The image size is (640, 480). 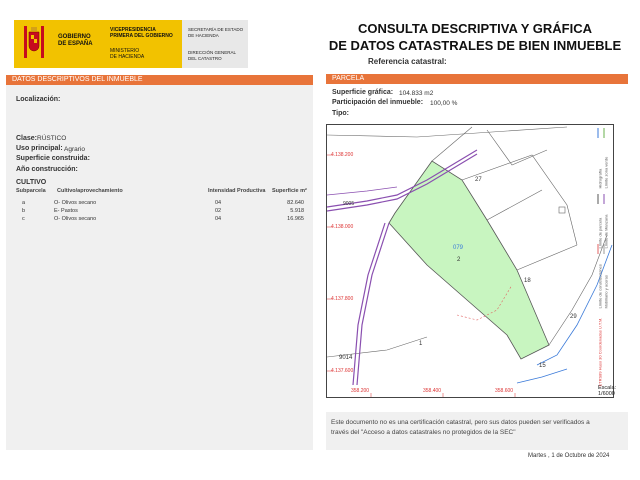 I want to click on y-tick-label: 4.138.000, so click(x=342, y=227).